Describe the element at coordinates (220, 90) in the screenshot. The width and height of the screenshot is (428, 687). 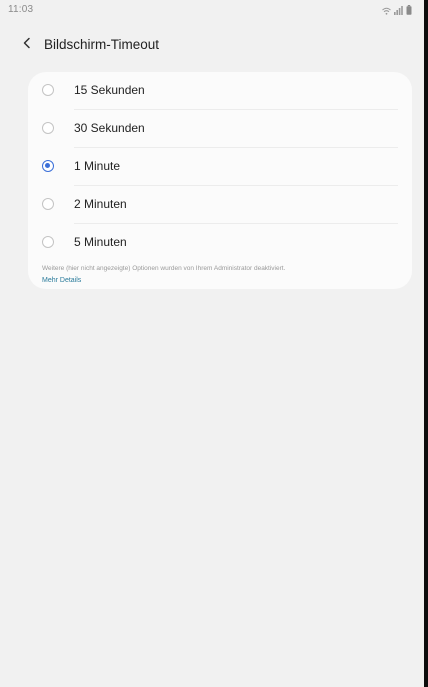
I see `option-15-seconds: 15 Sekunden` at that location.